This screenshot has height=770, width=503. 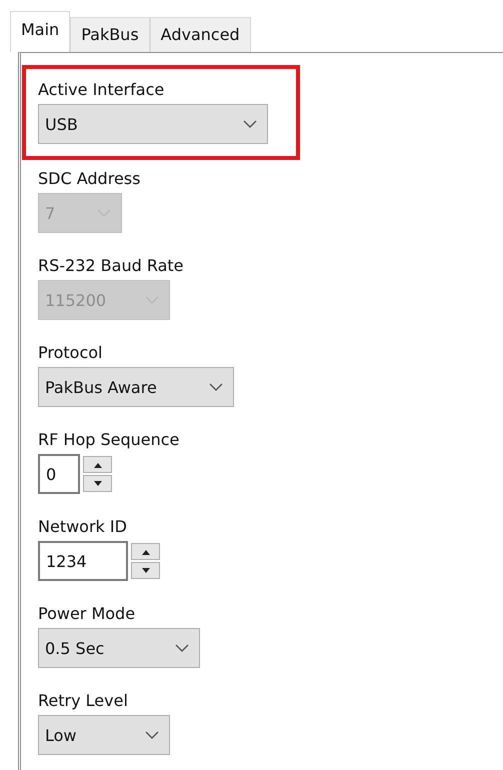 What do you see at coordinates (153, 124) in the screenshot?
I see `dropdown: USB` at bounding box center [153, 124].